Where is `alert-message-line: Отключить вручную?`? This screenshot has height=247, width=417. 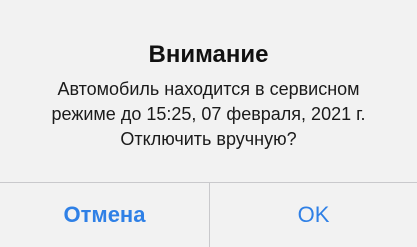
alert-message-line: Отключить вручную? is located at coordinates (208, 139).